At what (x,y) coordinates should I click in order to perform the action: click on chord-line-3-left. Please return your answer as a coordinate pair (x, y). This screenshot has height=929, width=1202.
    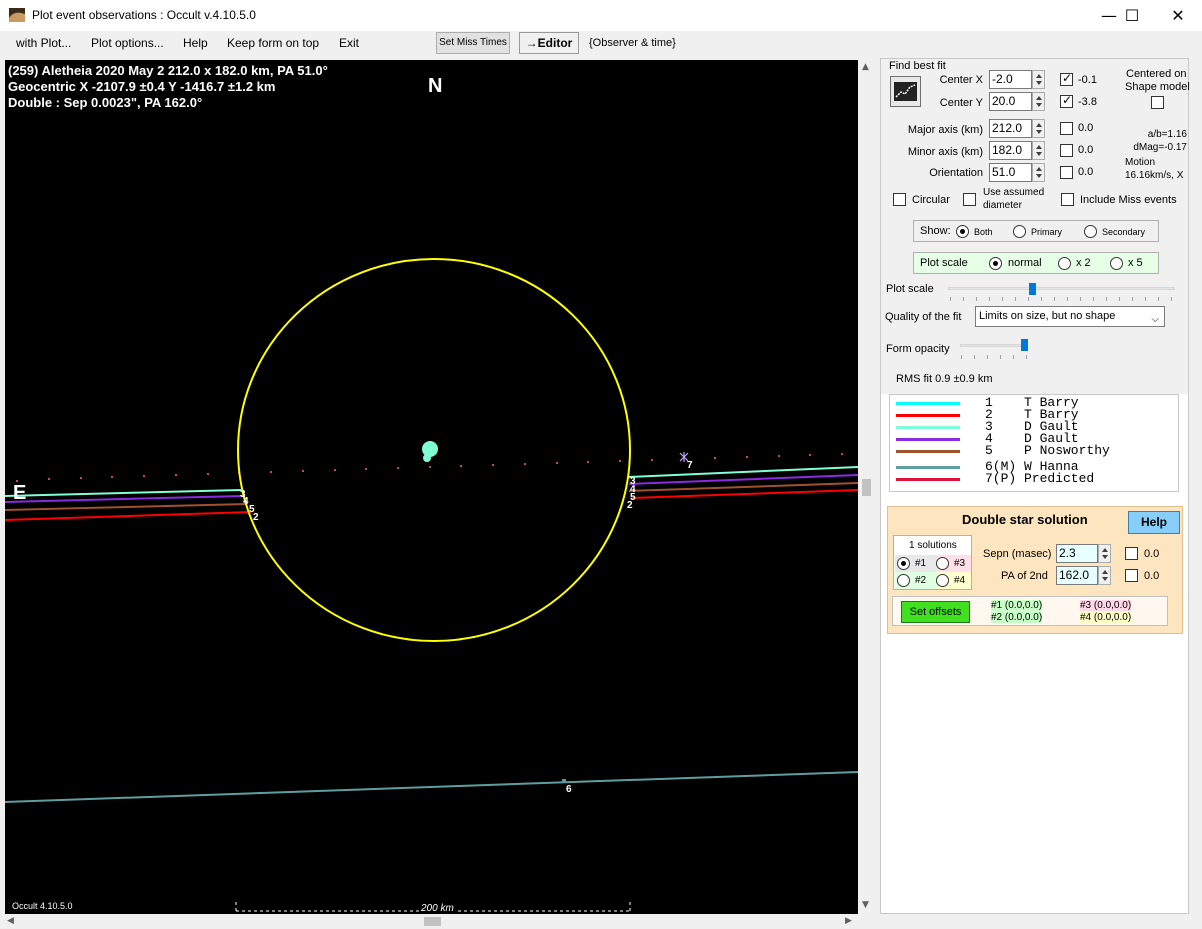
    Looking at the image, I should click on (123, 493).